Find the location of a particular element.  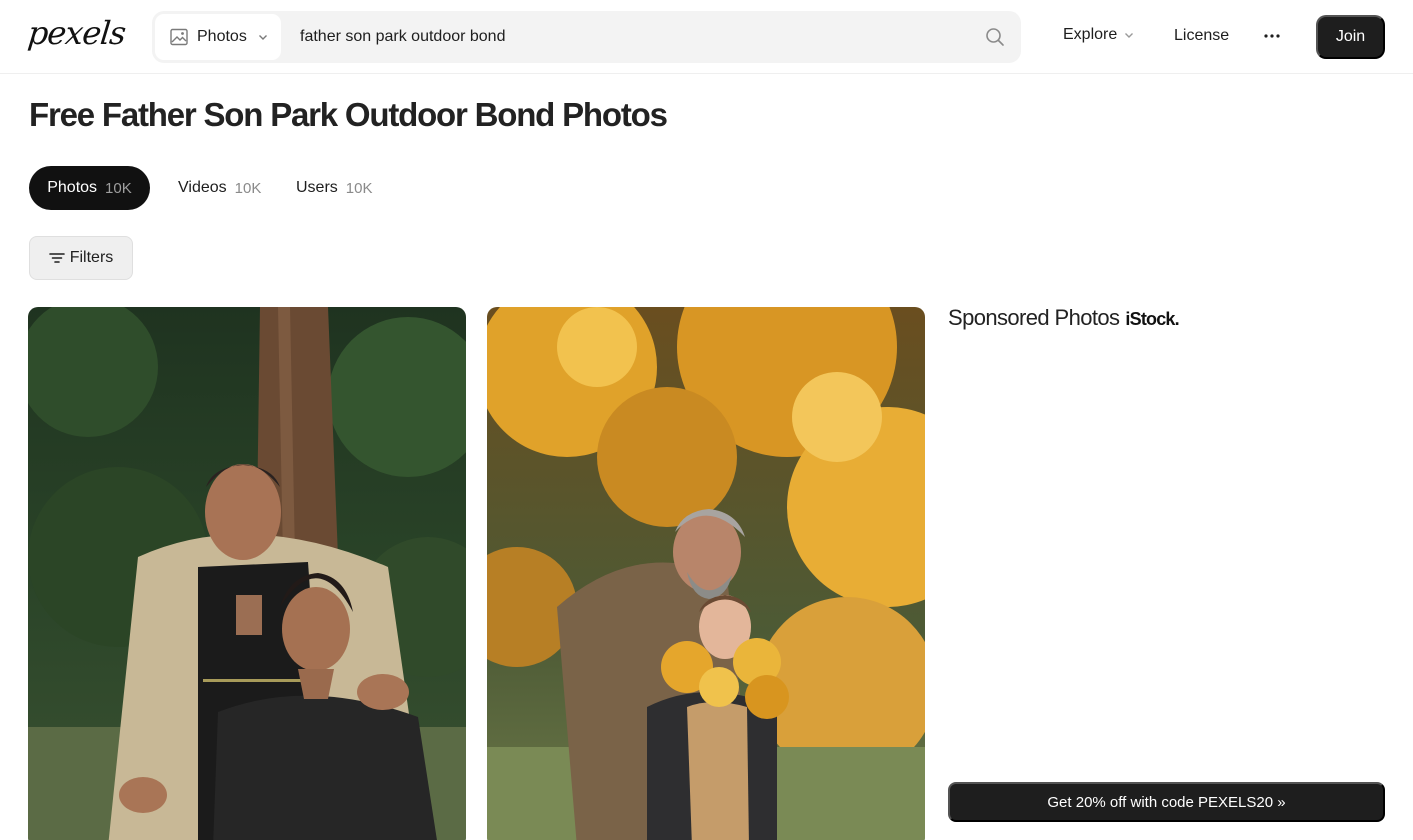

tab-users: Users 10K is located at coordinates (334, 188).